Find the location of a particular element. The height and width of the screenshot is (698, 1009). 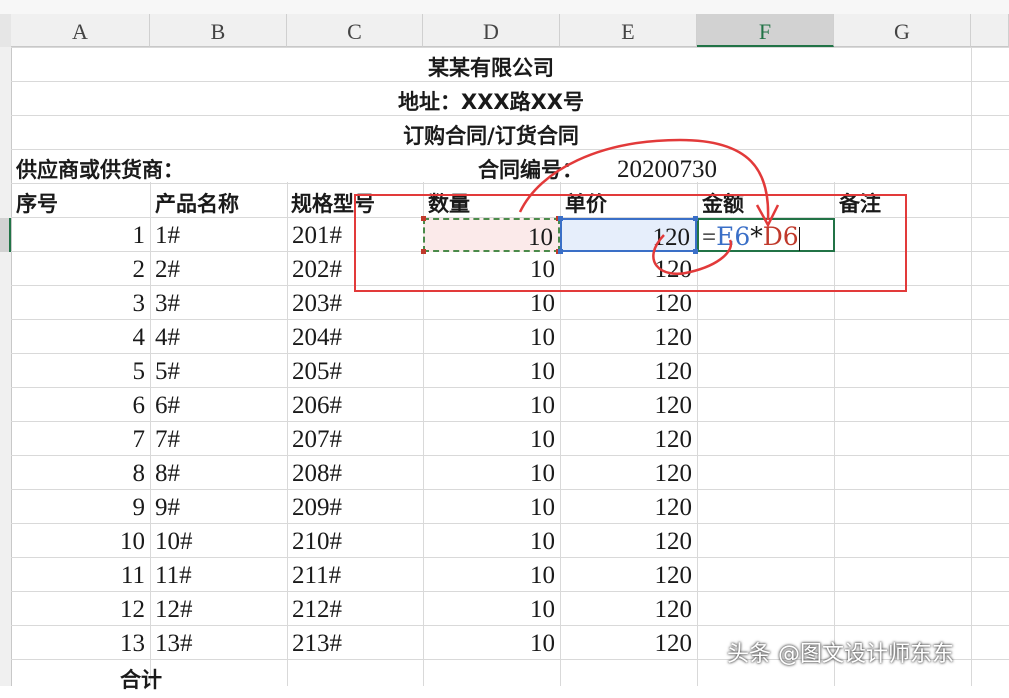

arrow-to-e6-curve is located at coordinates (692, 254).